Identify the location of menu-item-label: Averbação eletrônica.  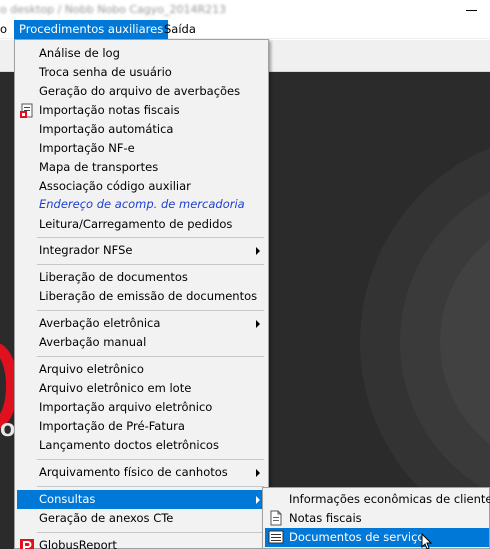
(100, 323).